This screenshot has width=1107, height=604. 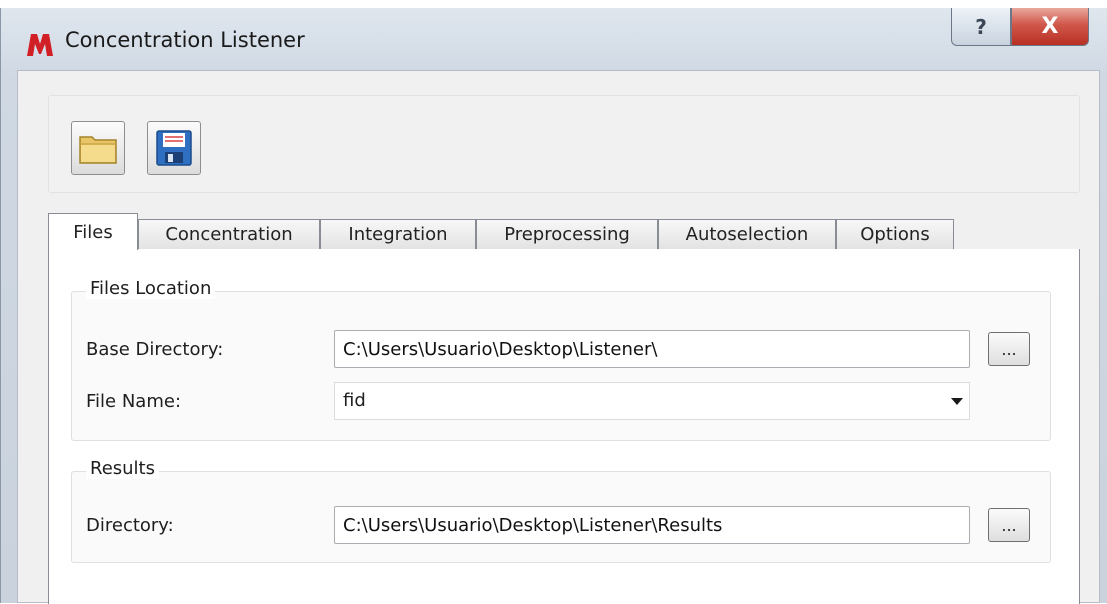 I want to click on results-directory-label: Directory:, so click(x=130, y=525).